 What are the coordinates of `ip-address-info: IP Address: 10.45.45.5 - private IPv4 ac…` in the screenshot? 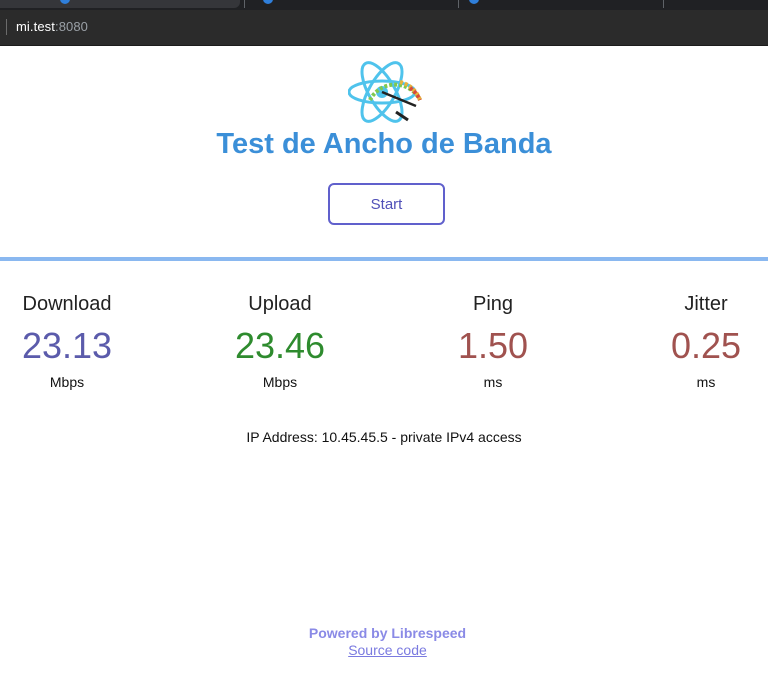 It's located at (384, 437).